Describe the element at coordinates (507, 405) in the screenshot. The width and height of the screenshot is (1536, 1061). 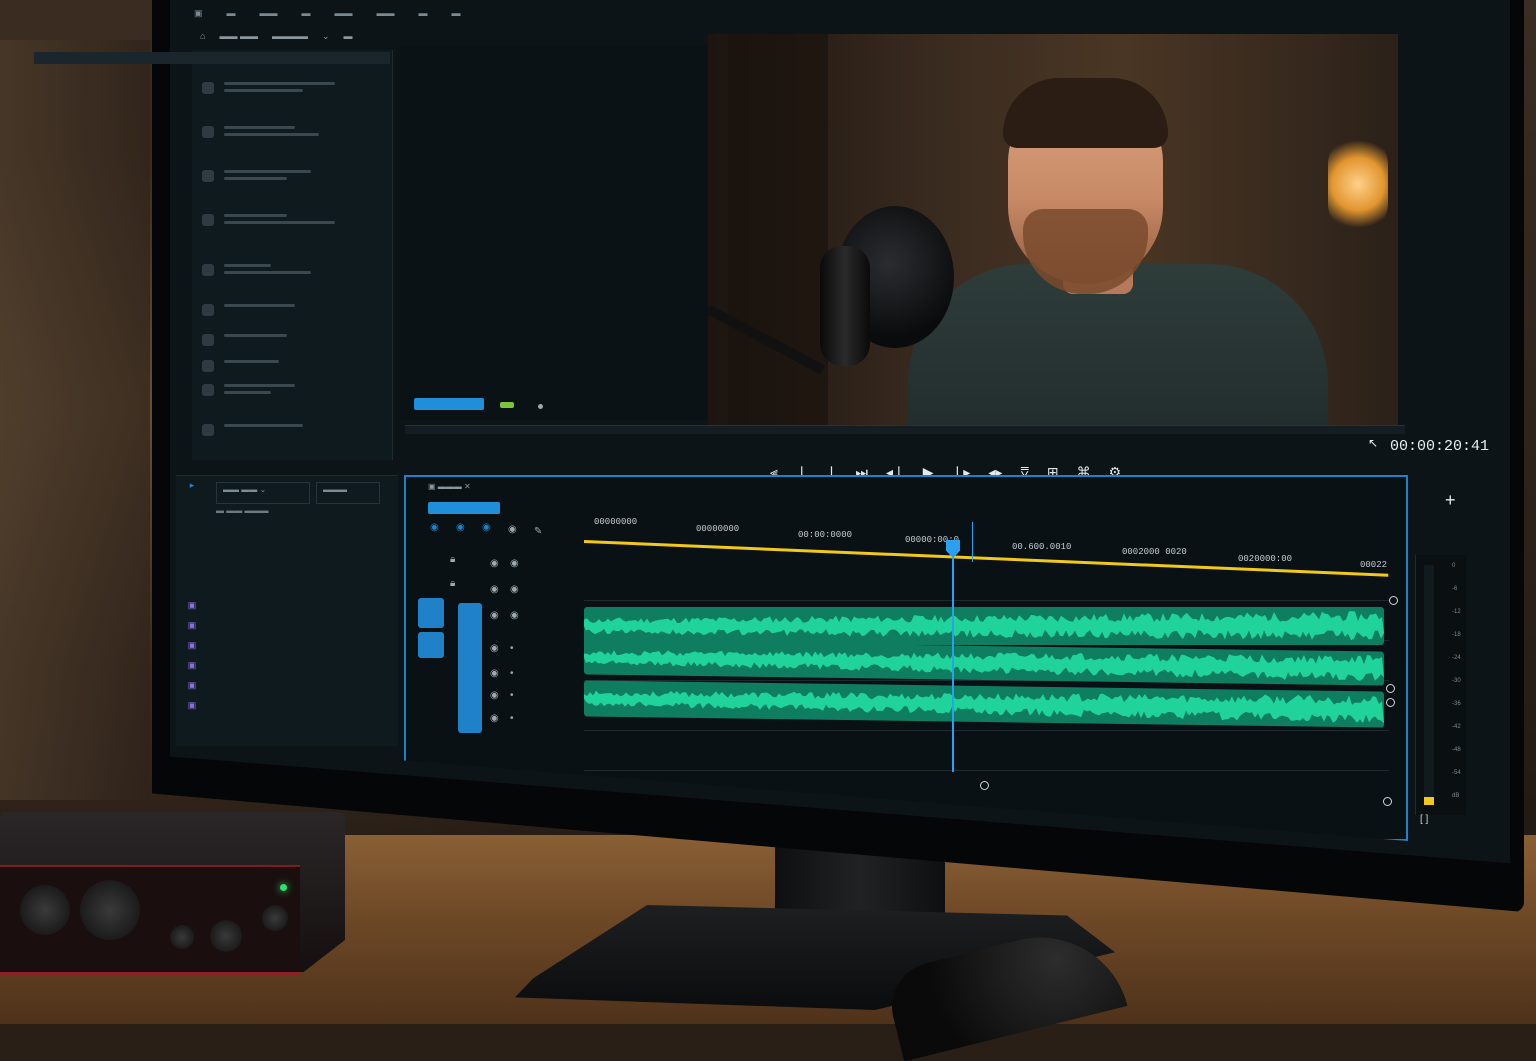
I see `source-marker` at that location.